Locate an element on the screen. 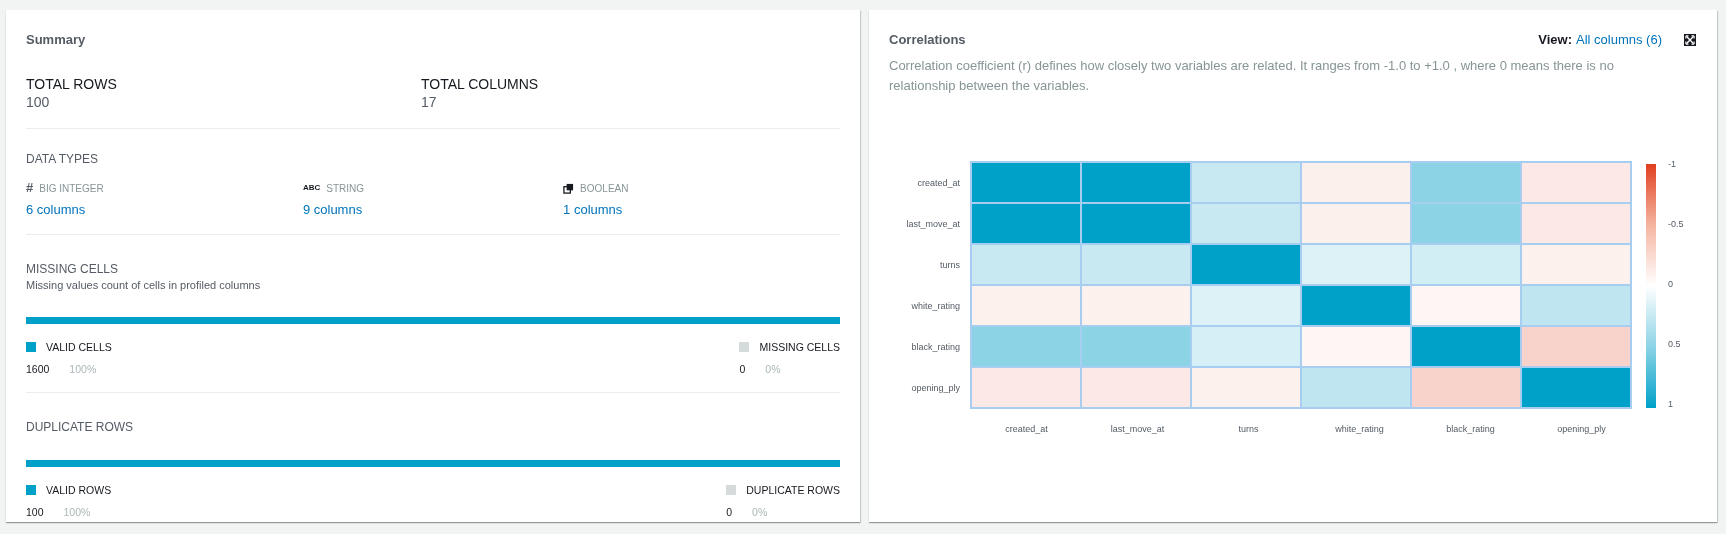 This screenshot has width=1726, height=534. stat-value: 17 is located at coordinates (429, 102).